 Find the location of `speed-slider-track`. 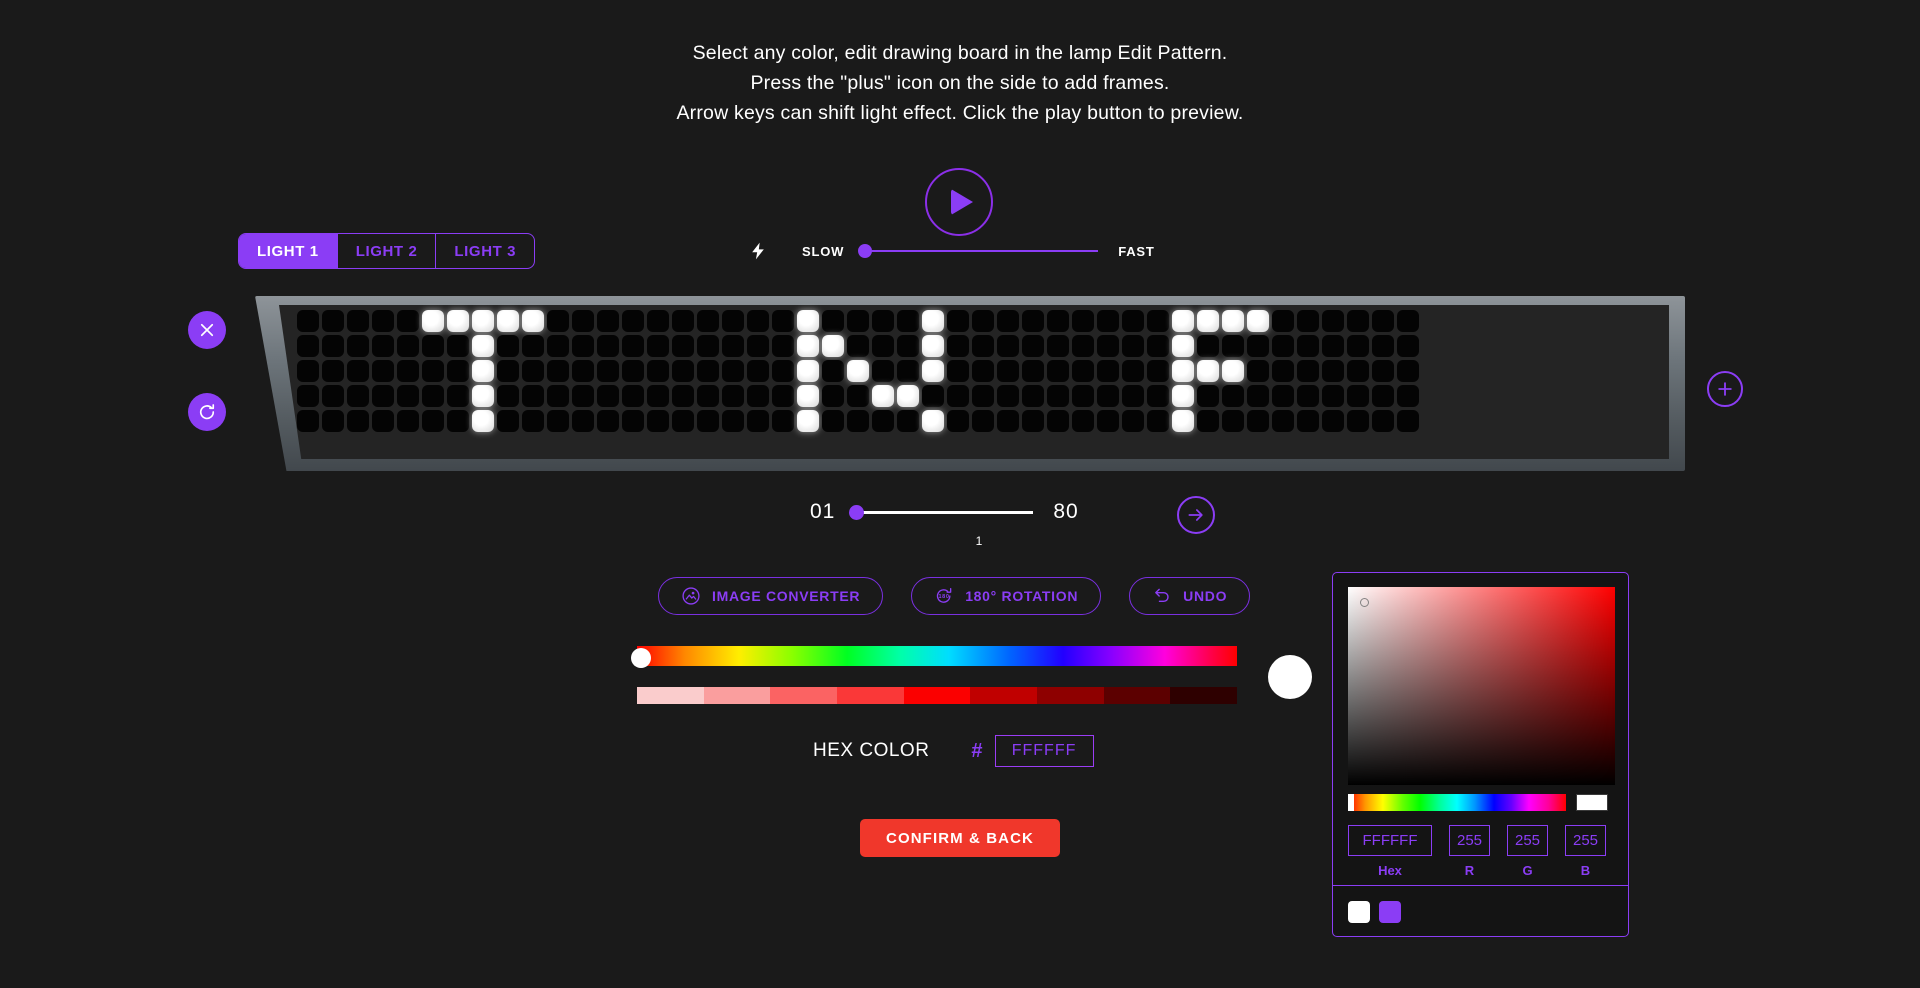

speed-slider-track is located at coordinates (978, 251).